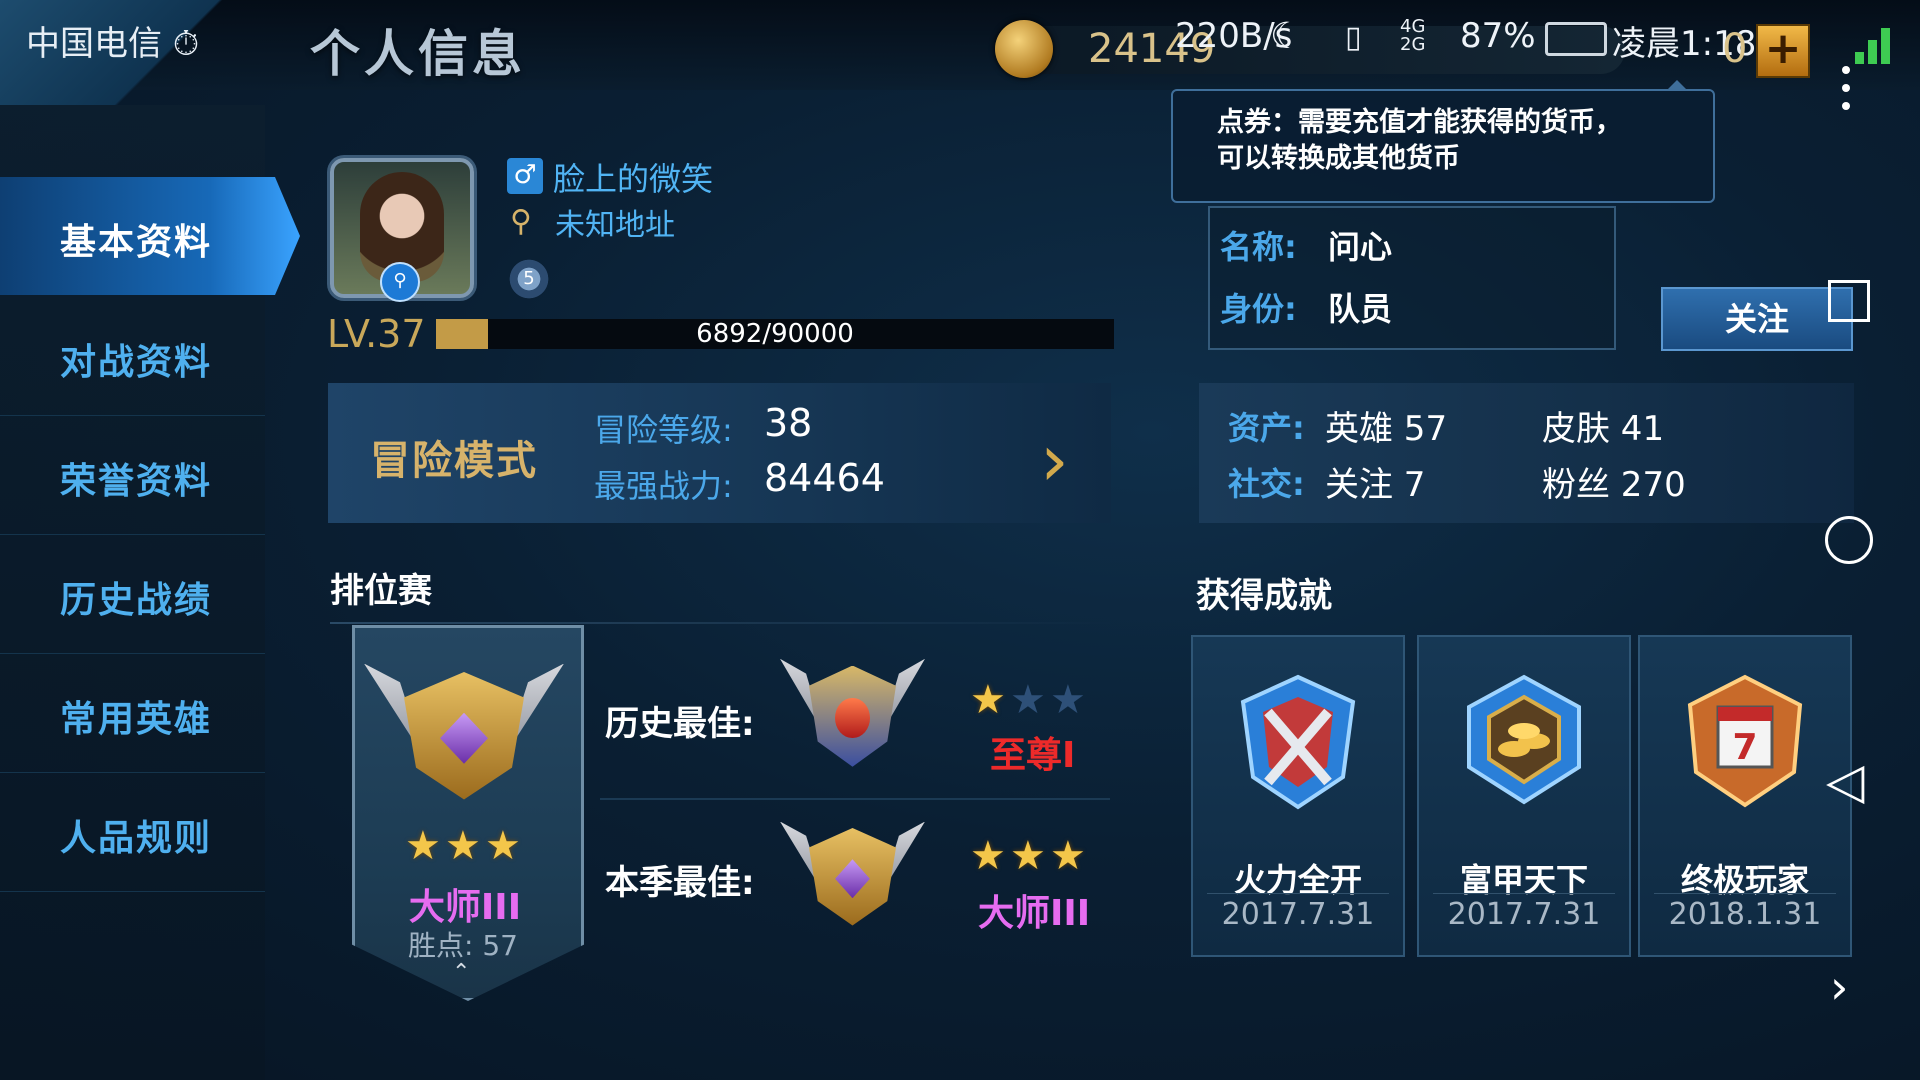 The image size is (1920, 1080). I want to click on max-power-label: 最强战力:, so click(663, 486).